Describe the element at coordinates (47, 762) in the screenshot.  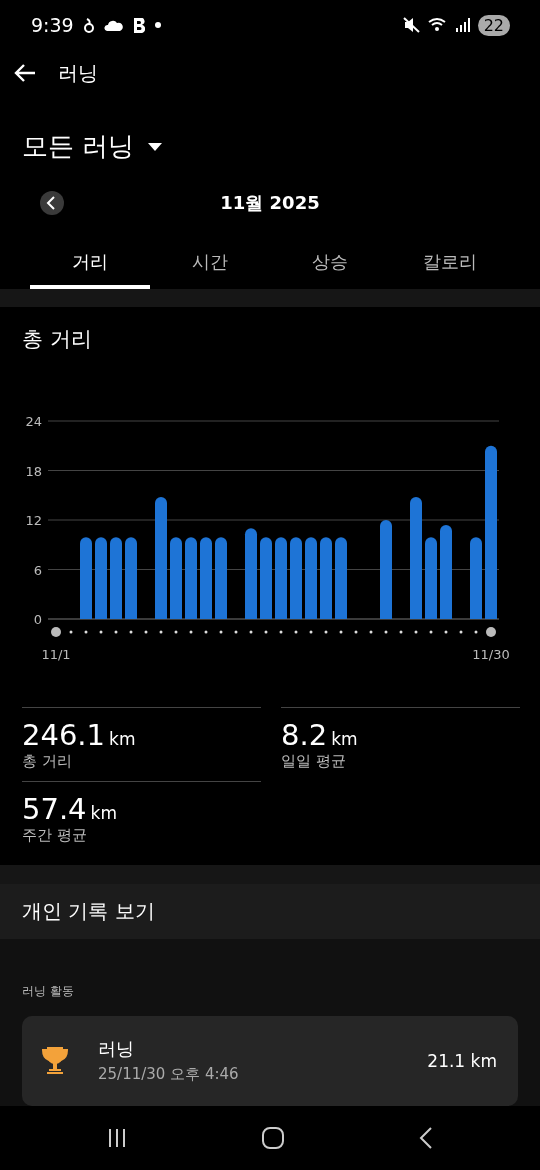
I see `stat-label: 총 거리` at that location.